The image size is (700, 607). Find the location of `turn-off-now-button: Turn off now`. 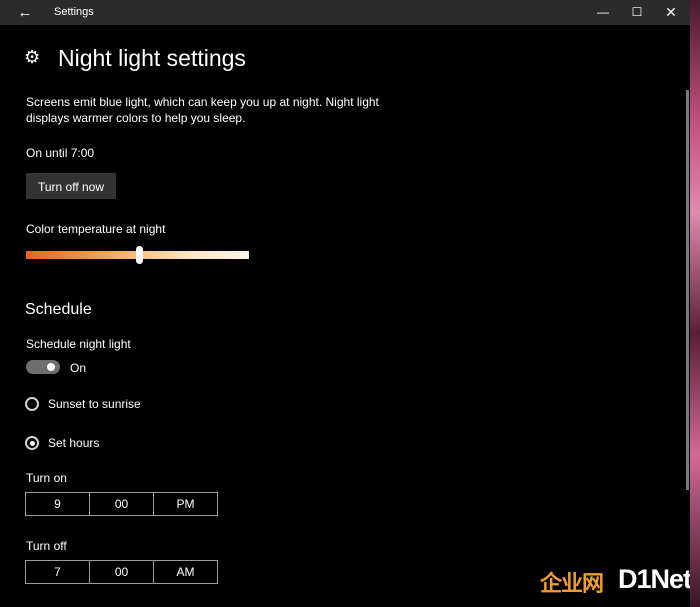

turn-off-now-button: Turn off now is located at coordinates (71, 186).